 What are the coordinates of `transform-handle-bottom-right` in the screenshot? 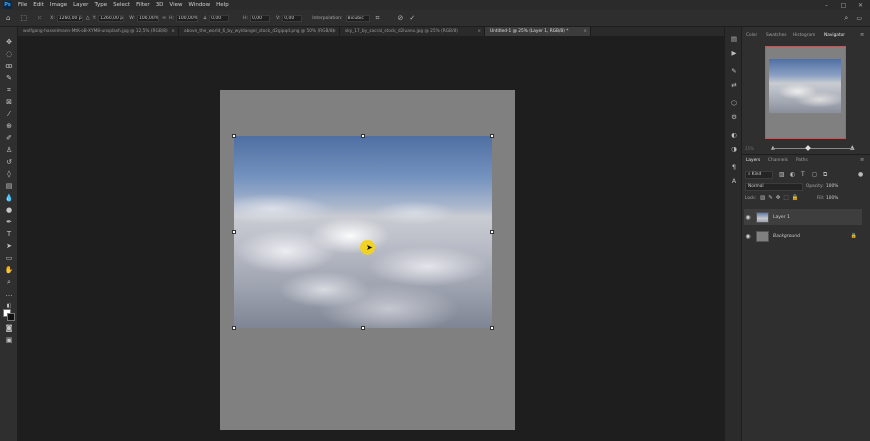 It's located at (492, 328).